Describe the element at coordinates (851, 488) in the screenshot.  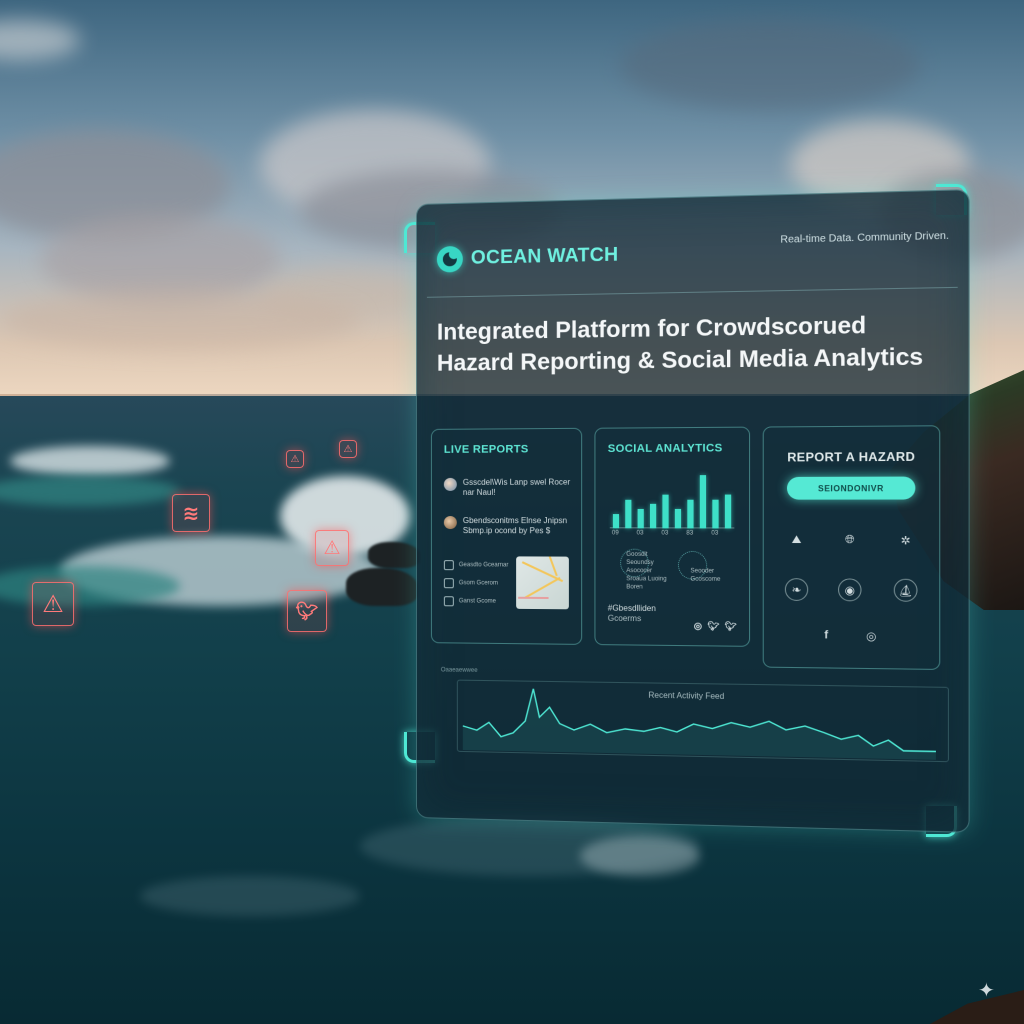
I see `submit-report-button: SEIONDONIVR` at that location.